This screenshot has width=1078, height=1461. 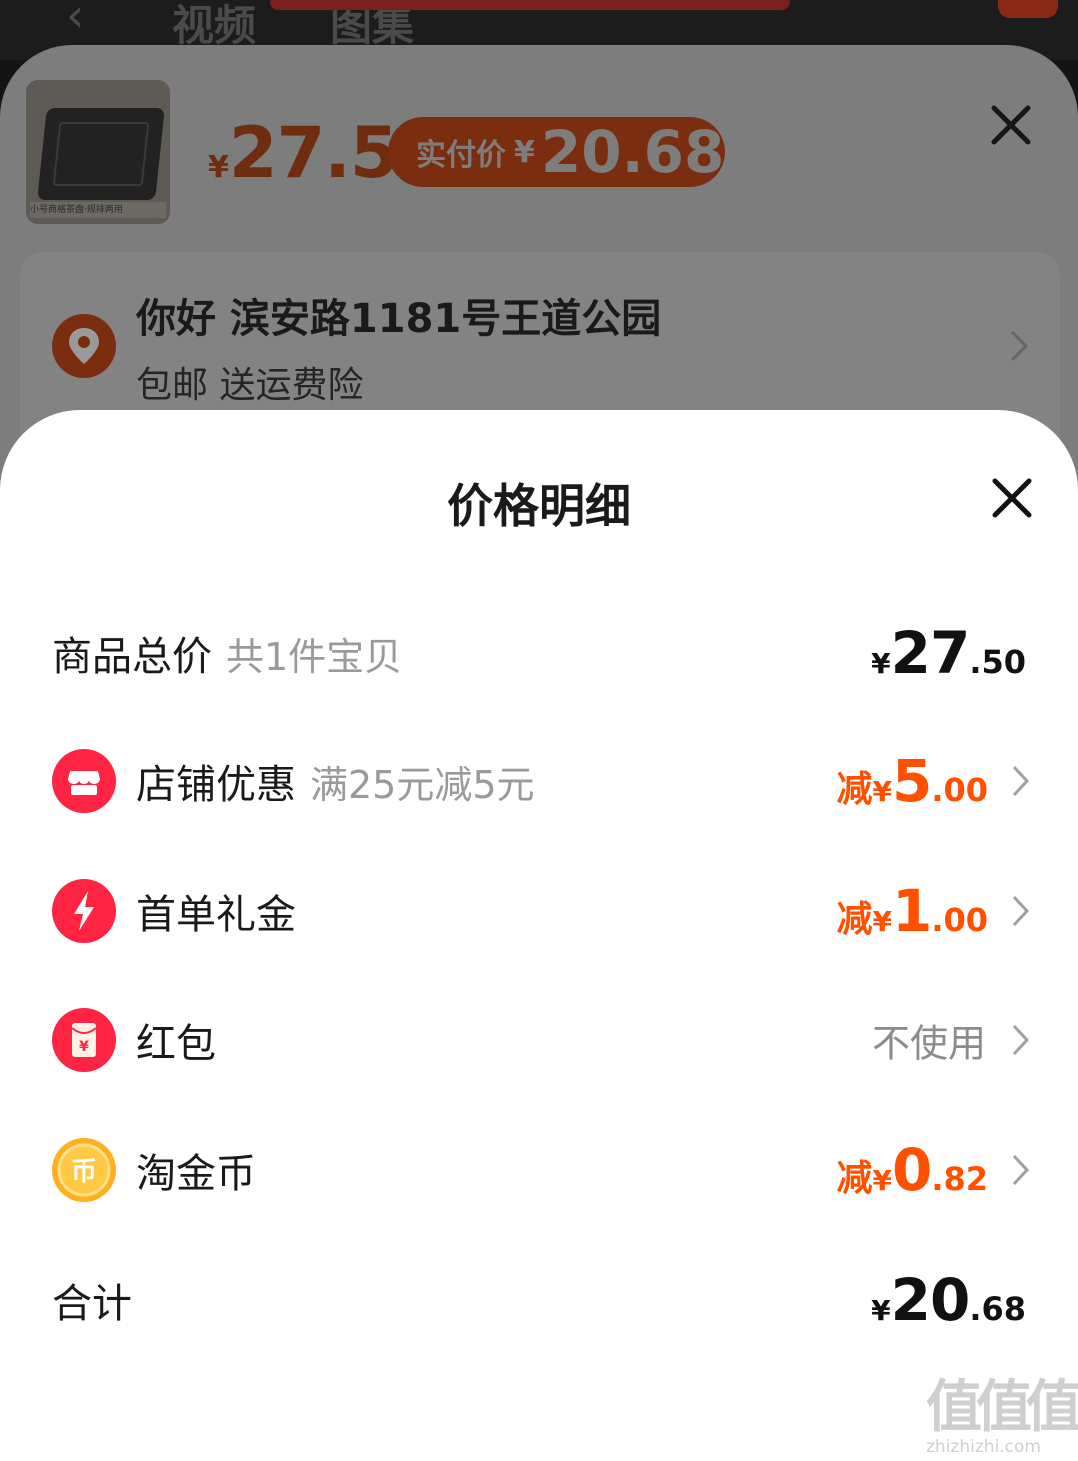 I want to click on row-label: 红包, so click(x=176, y=1044).